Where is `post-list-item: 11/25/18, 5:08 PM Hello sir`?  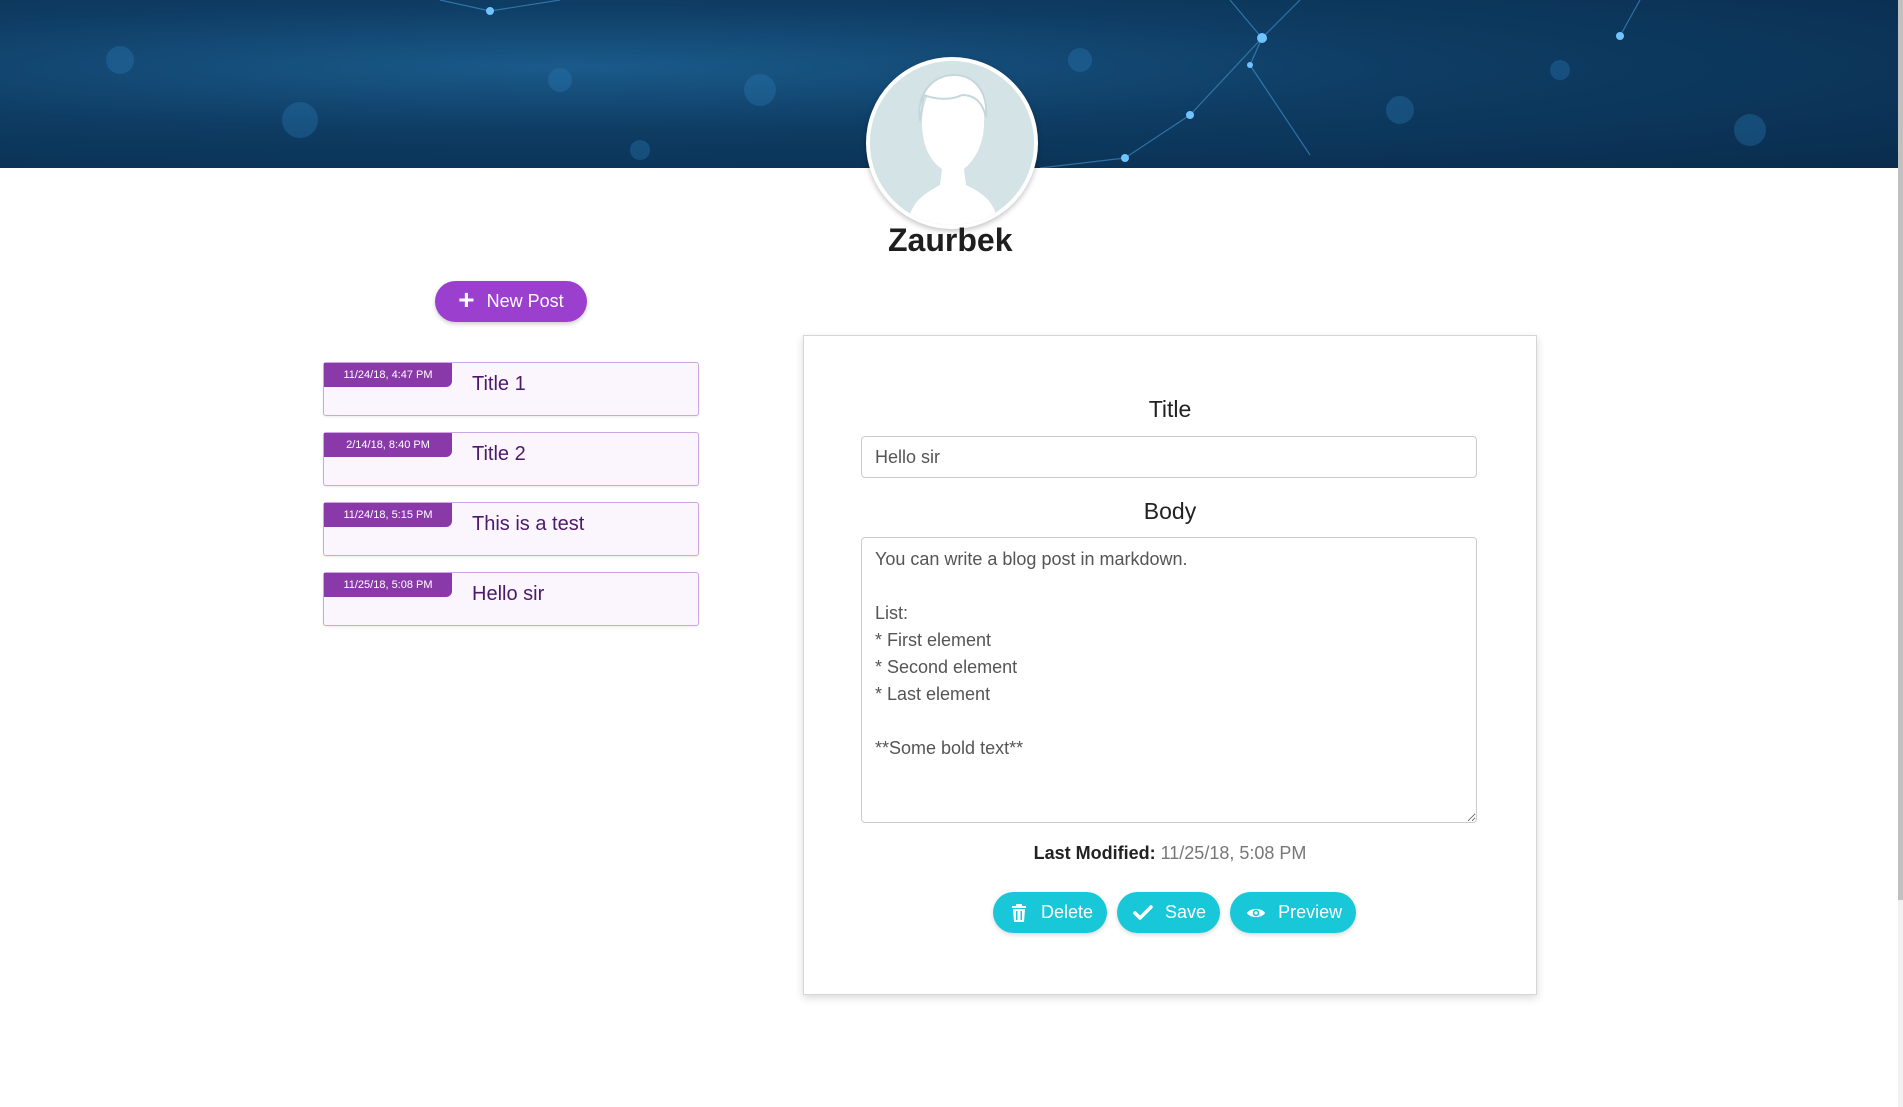
post-list-item: 11/25/18, 5:08 PM Hello sir is located at coordinates (511, 599).